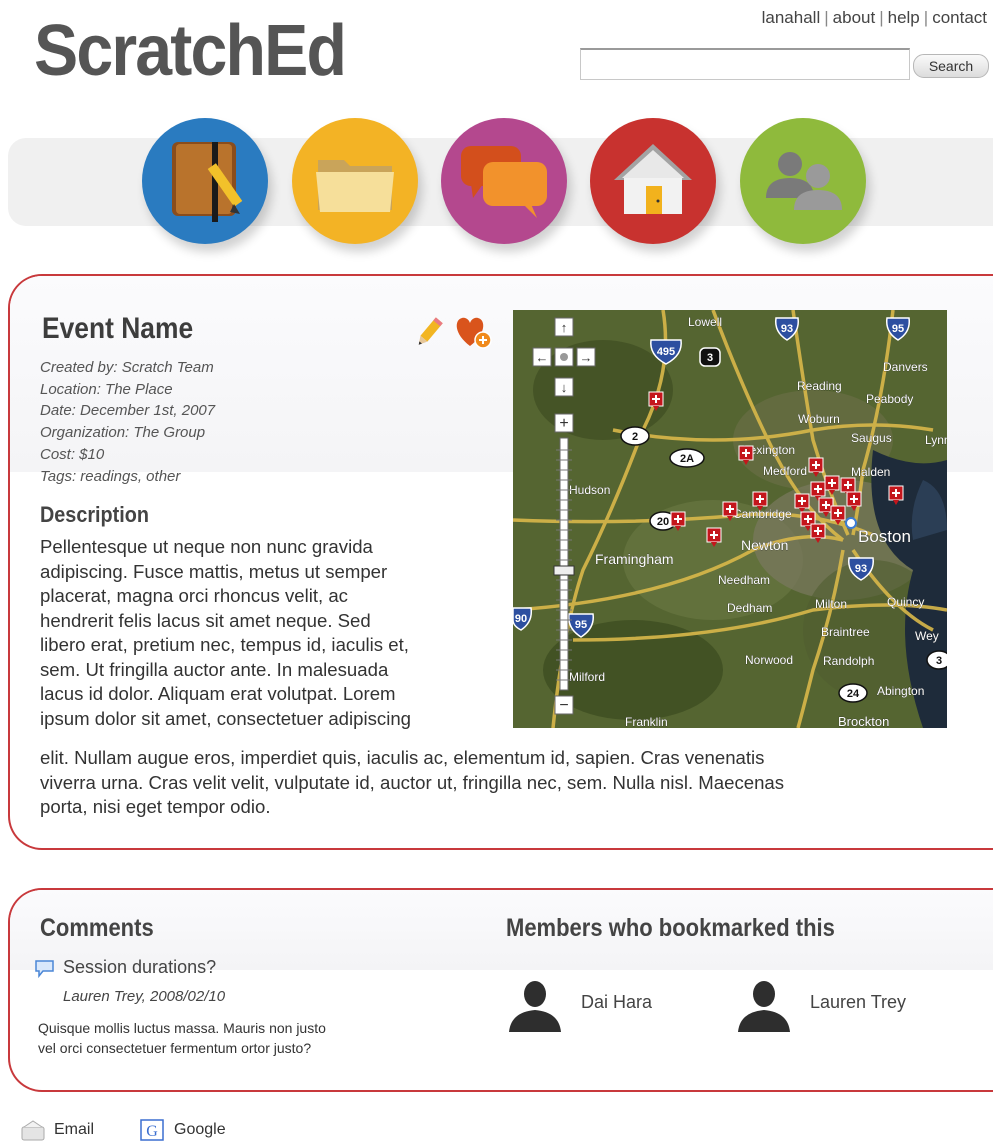 The width and height of the screenshot is (993, 1142). I want to click on bookmark-heart-icon, so click(473, 332).